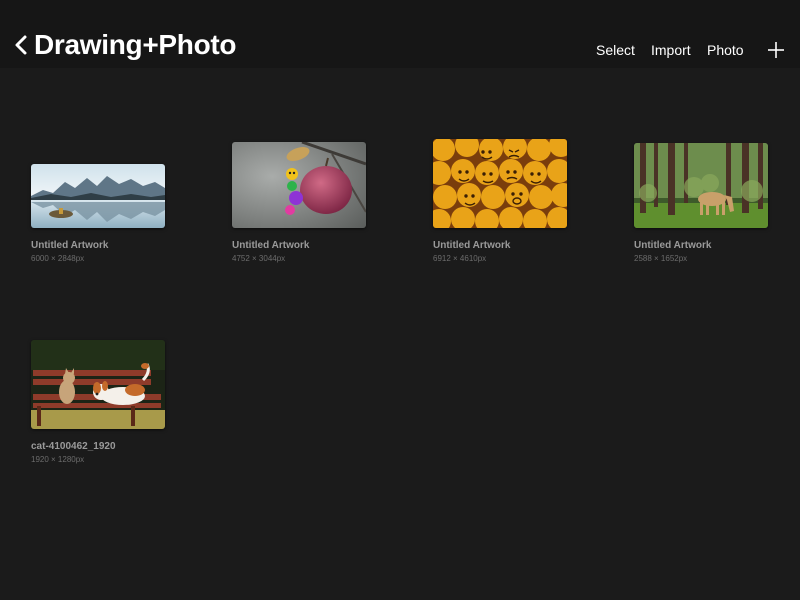 This screenshot has width=800, height=600. What do you see at coordinates (615, 50) in the screenshot?
I see `select-button: Select` at bounding box center [615, 50].